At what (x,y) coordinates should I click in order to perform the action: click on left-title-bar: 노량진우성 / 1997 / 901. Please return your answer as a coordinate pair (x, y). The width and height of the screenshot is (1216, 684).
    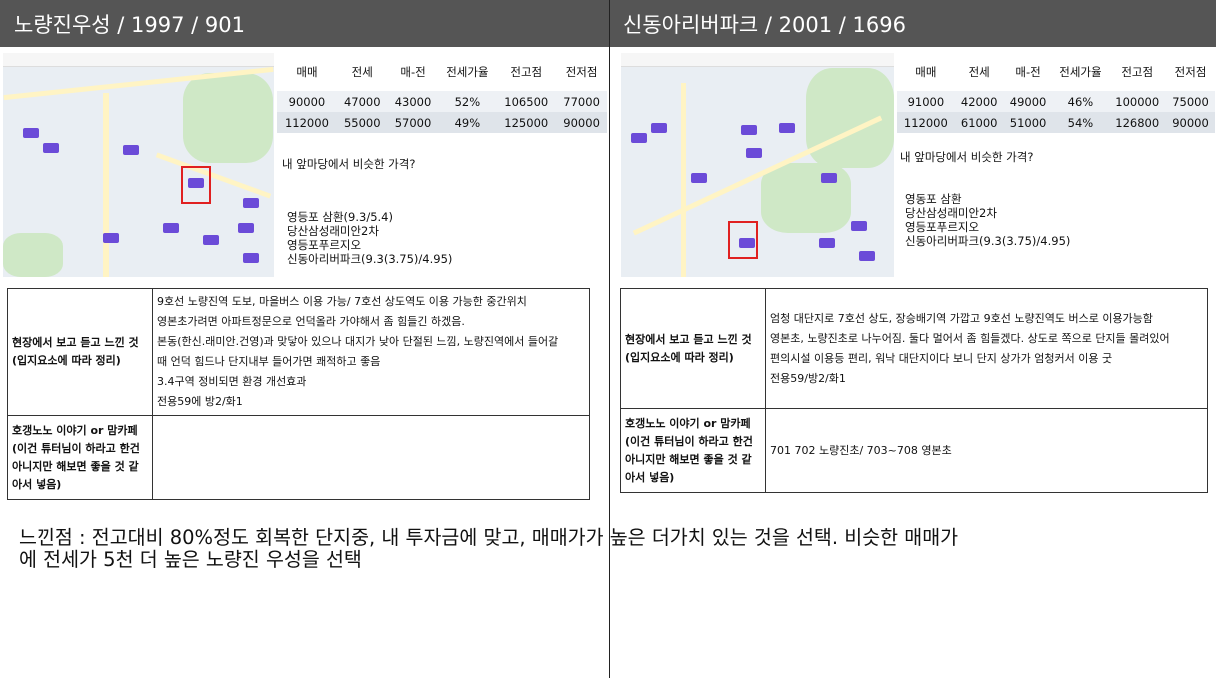
    Looking at the image, I should click on (304, 23).